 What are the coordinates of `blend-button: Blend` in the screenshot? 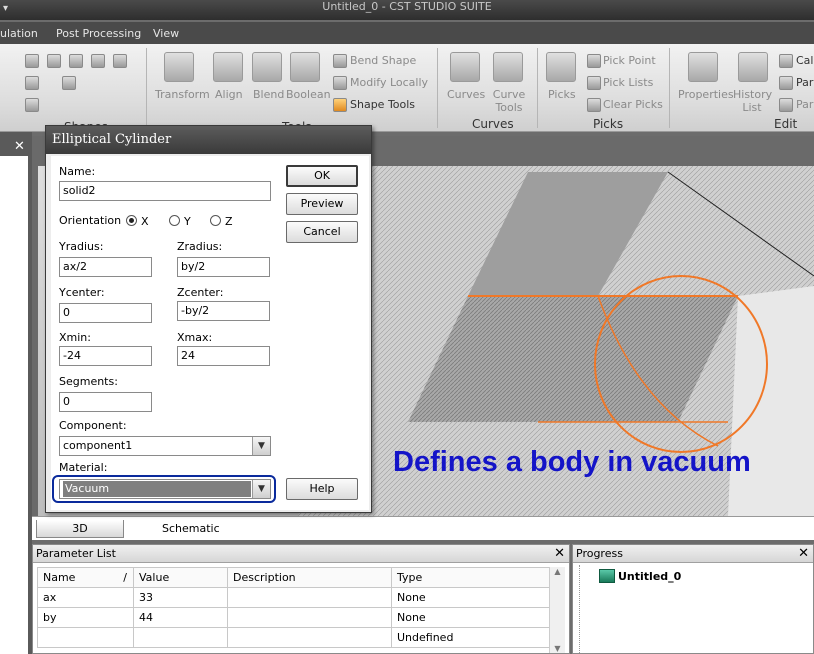 It's located at (268, 94).